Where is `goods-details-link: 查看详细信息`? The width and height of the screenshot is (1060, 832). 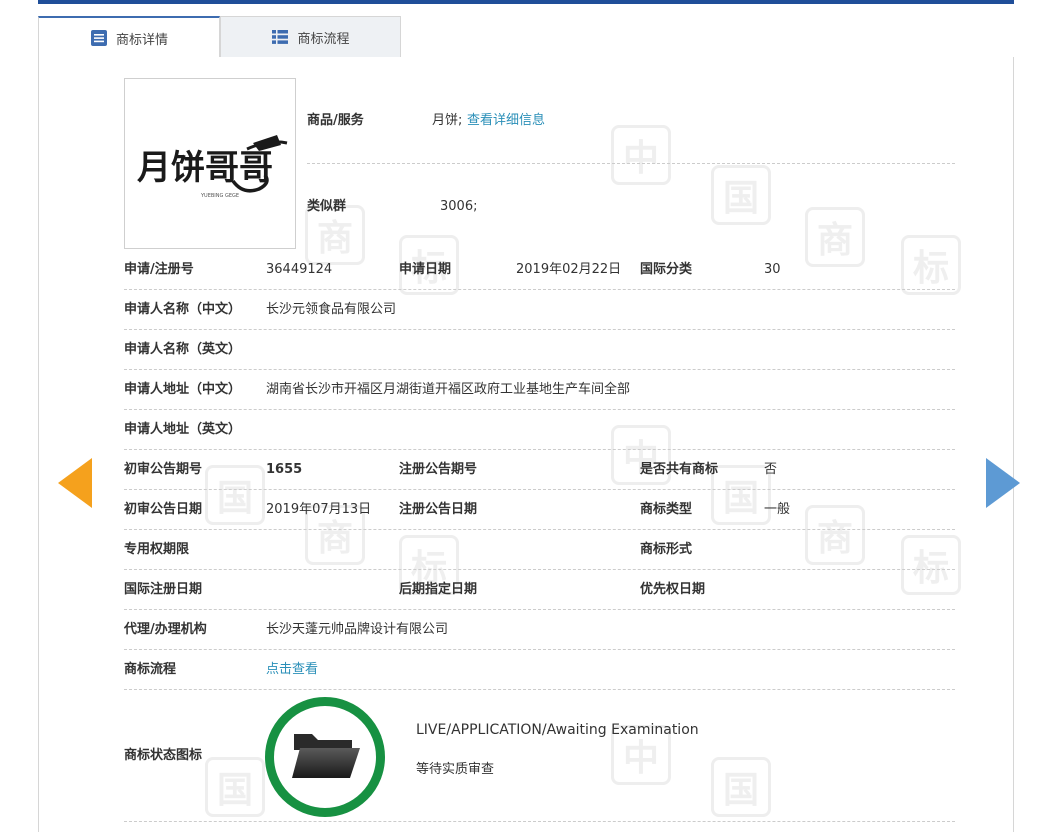 goods-details-link: 查看详细信息 is located at coordinates (506, 121).